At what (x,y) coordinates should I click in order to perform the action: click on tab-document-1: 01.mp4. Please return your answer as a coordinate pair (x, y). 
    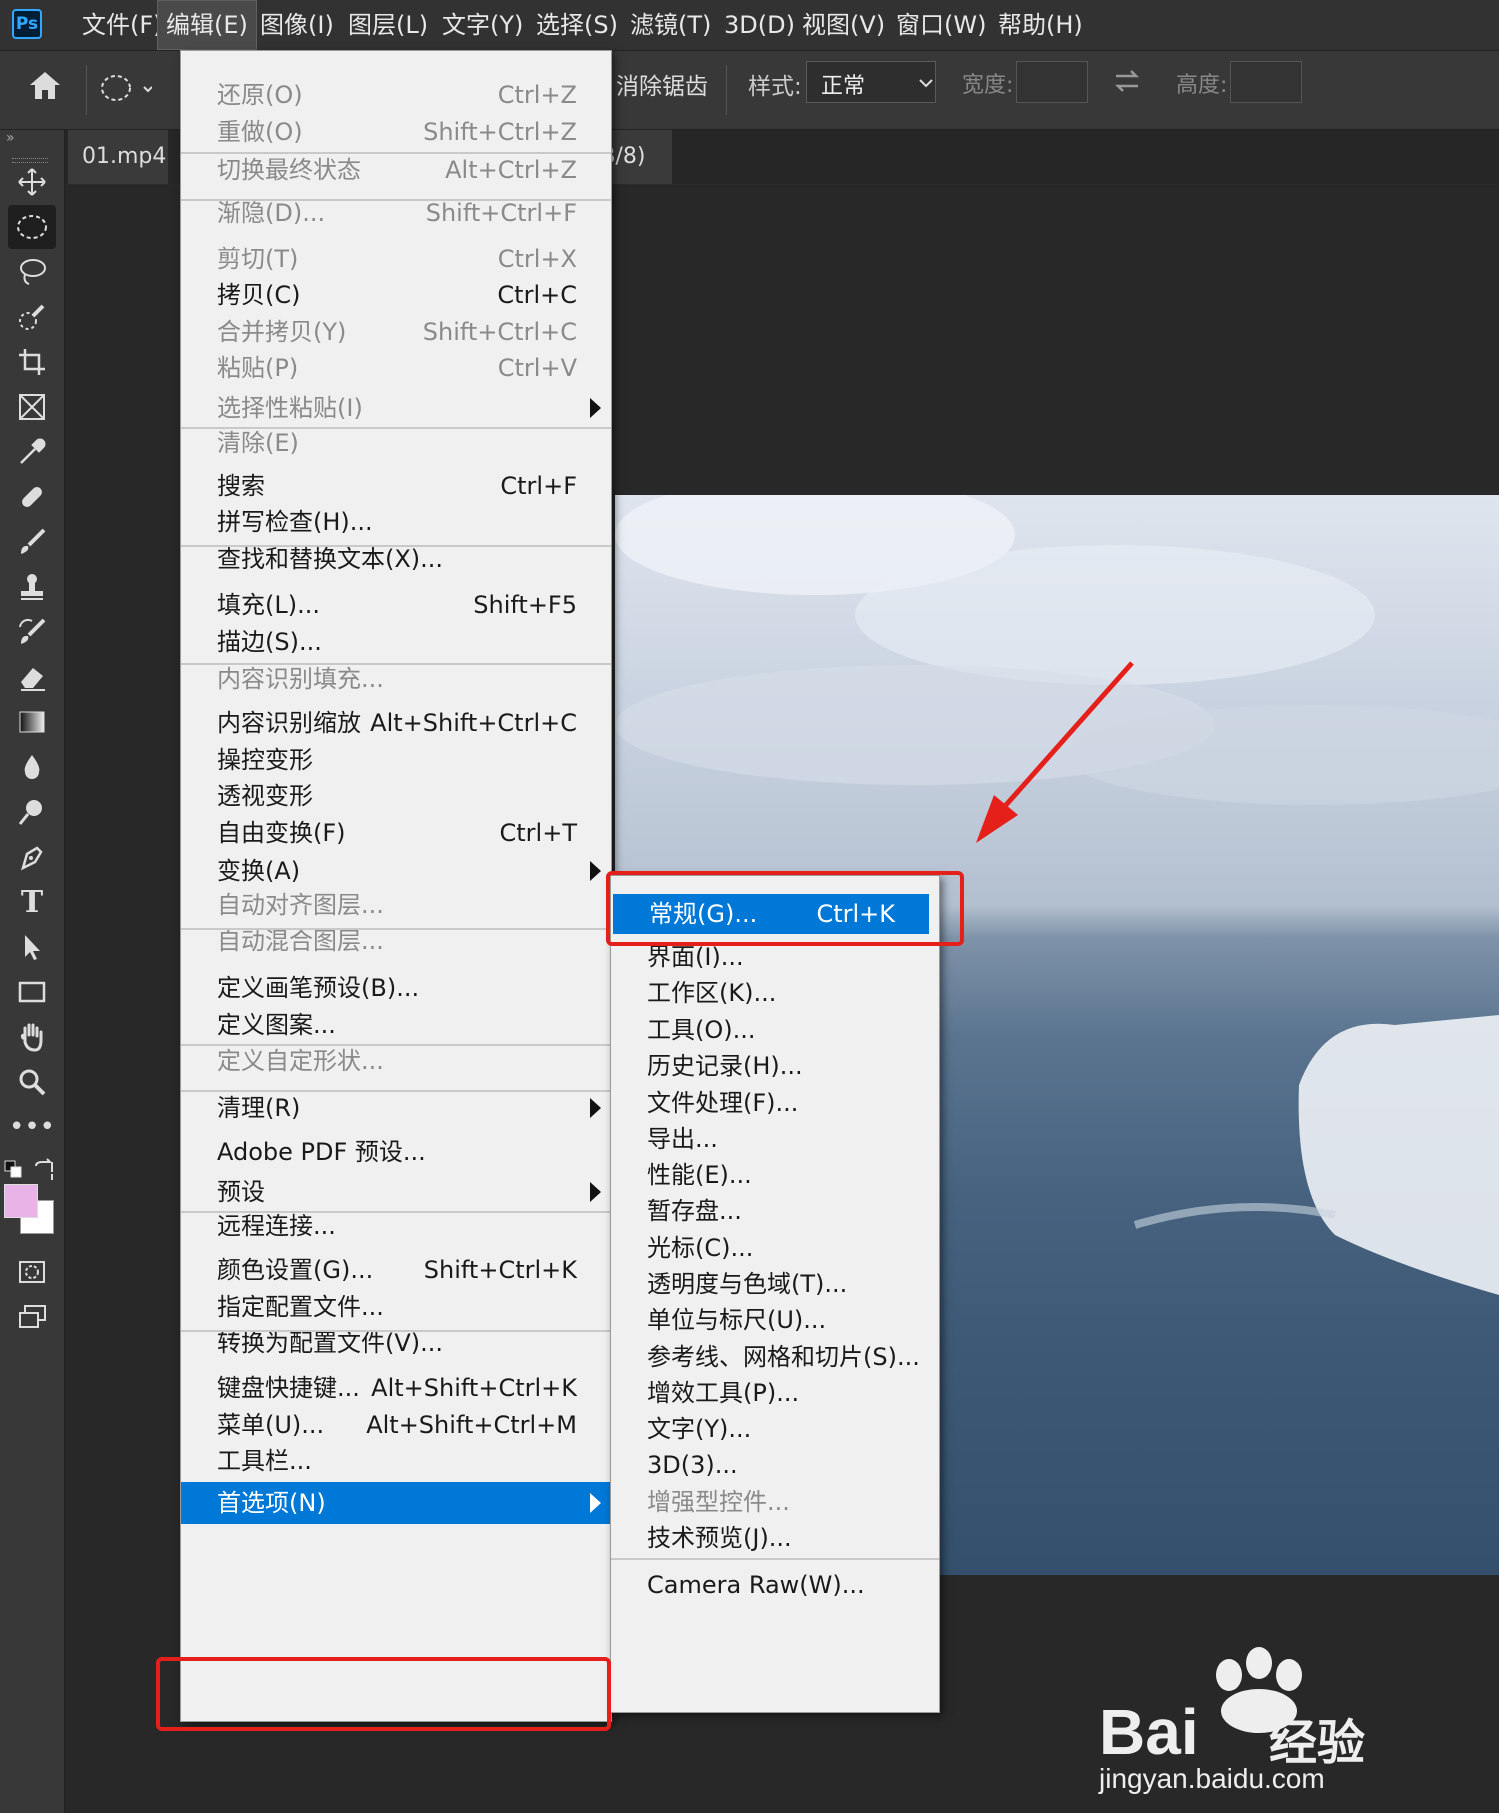
    Looking at the image, I should click on (118, 157).